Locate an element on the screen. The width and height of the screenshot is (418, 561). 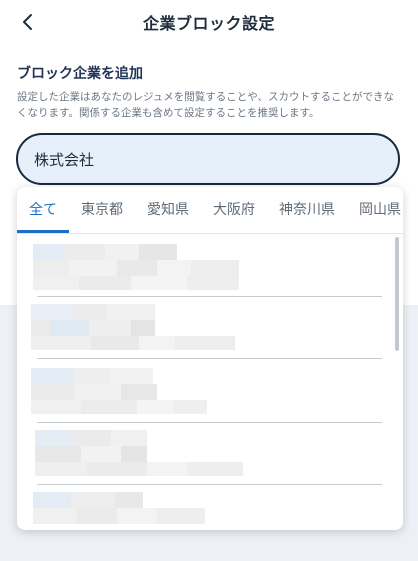
tab-all: 全て is located at coordinates (43, 210).